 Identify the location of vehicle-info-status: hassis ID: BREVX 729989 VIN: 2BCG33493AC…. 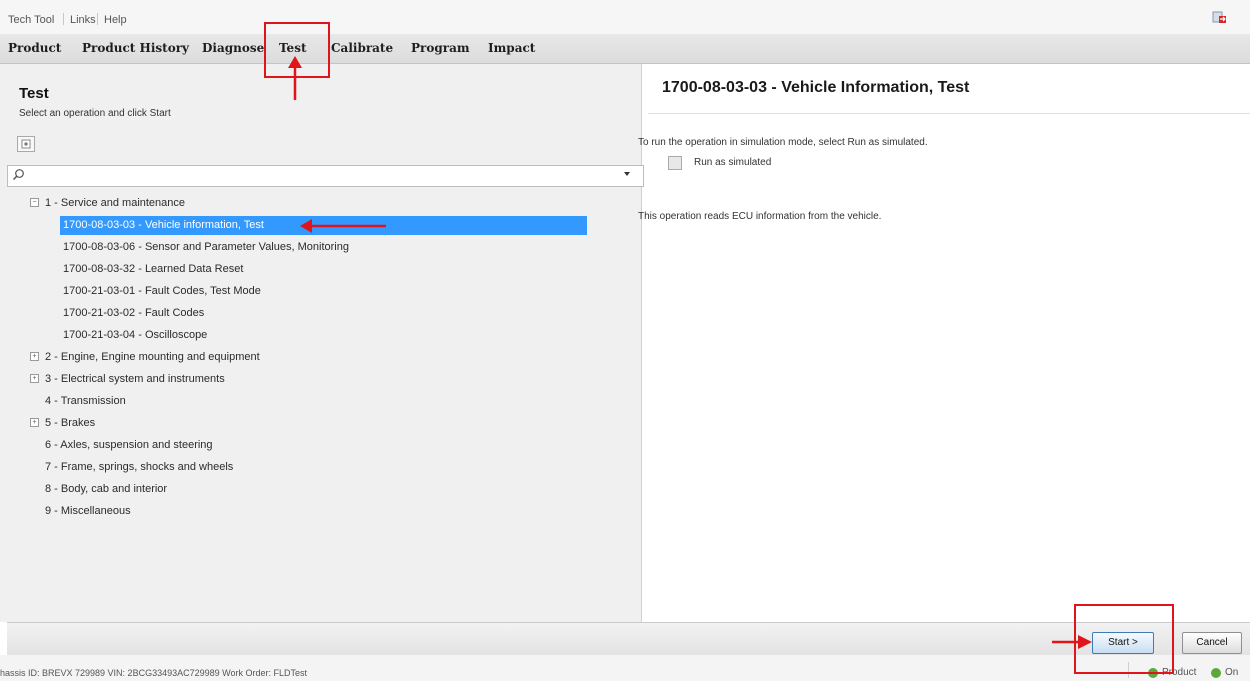
(153, 673).